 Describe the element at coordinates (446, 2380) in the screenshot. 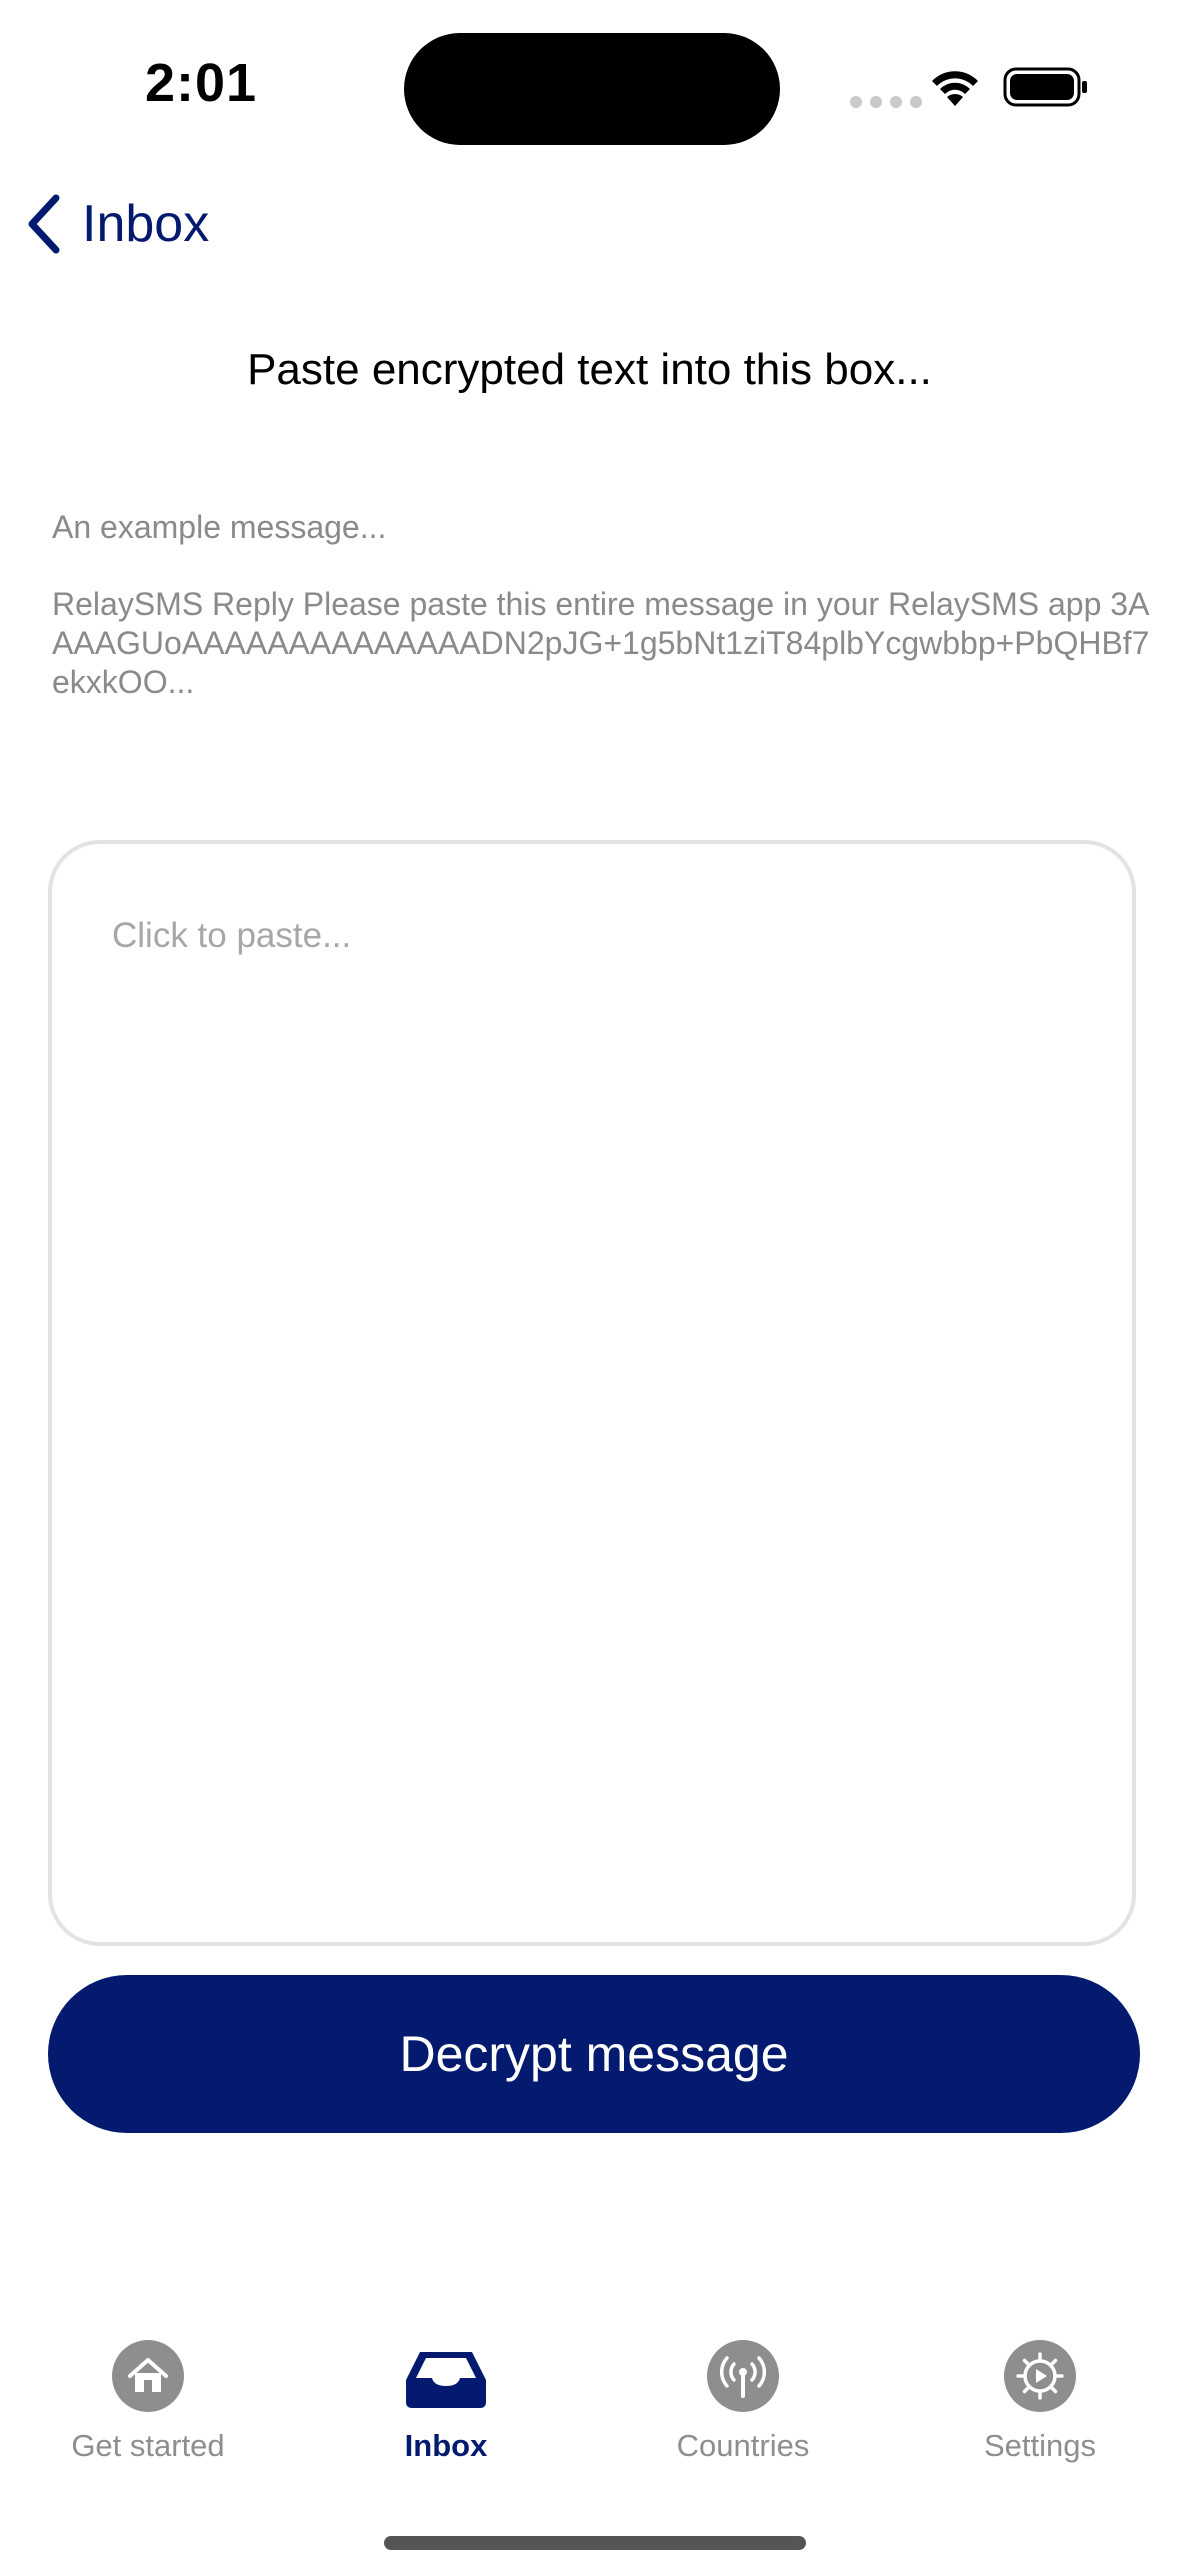

I see `inbox-icon` at that location.